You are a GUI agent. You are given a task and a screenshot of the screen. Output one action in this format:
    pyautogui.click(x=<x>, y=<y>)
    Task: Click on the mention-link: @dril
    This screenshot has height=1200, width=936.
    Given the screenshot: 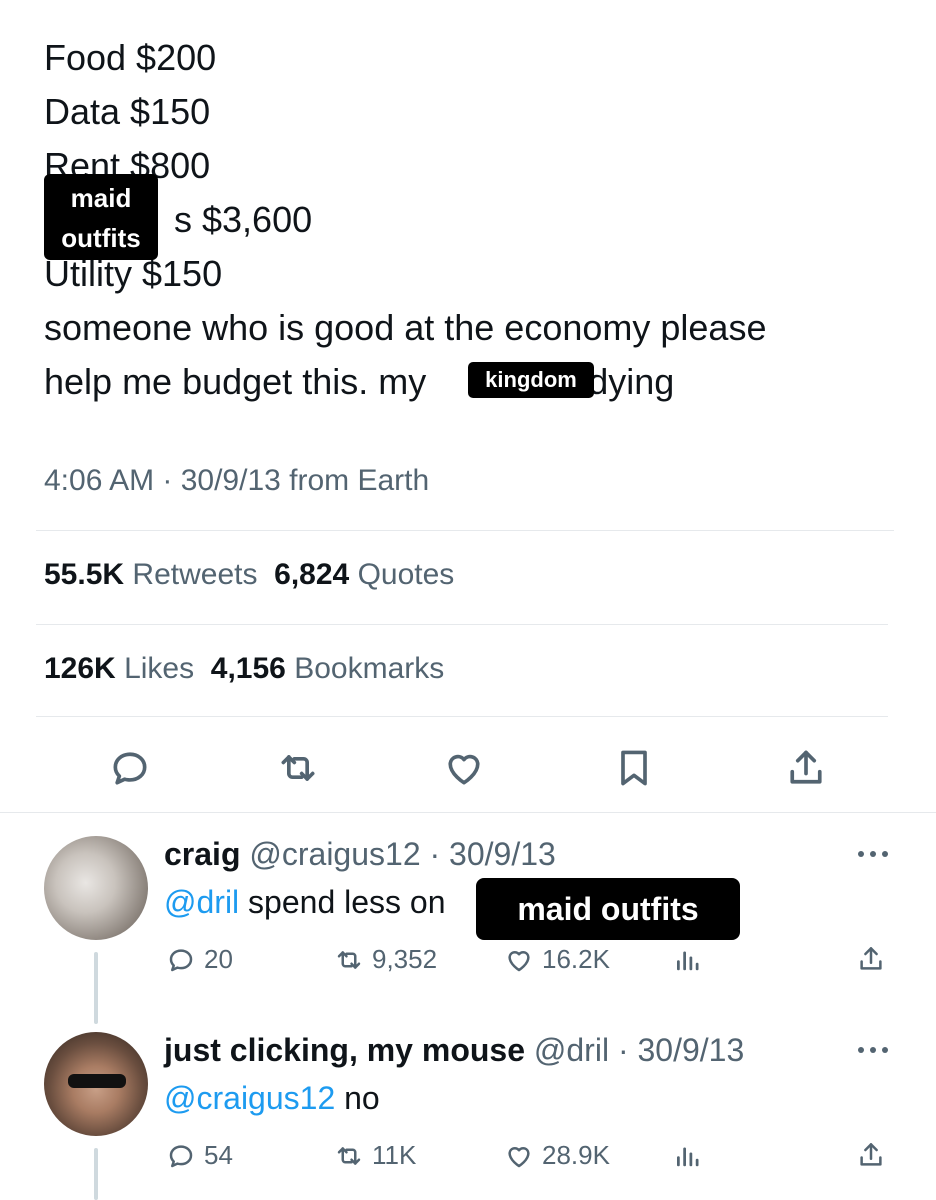 What is the action you would take?
    pyautogui.click(x=201, y=902)
    